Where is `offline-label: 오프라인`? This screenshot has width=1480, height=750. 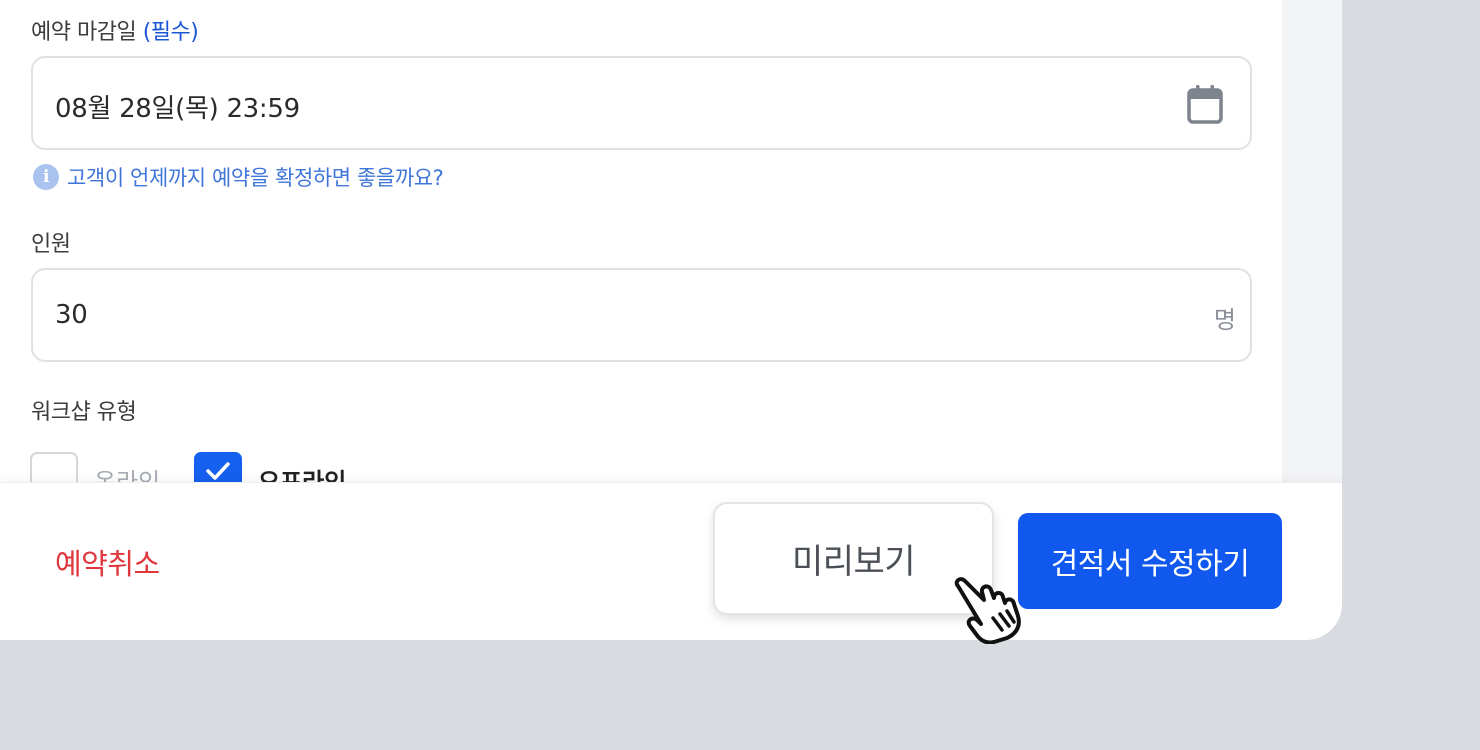 offline-label: 오프라인 is located at coordinates (302, 475).